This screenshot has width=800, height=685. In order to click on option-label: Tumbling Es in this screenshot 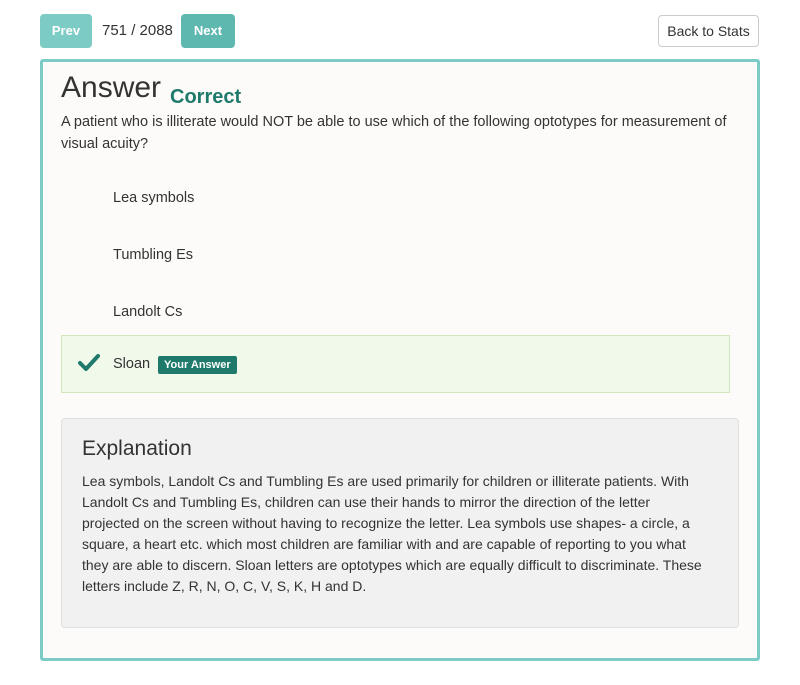, I will do `click(153, 255)`.